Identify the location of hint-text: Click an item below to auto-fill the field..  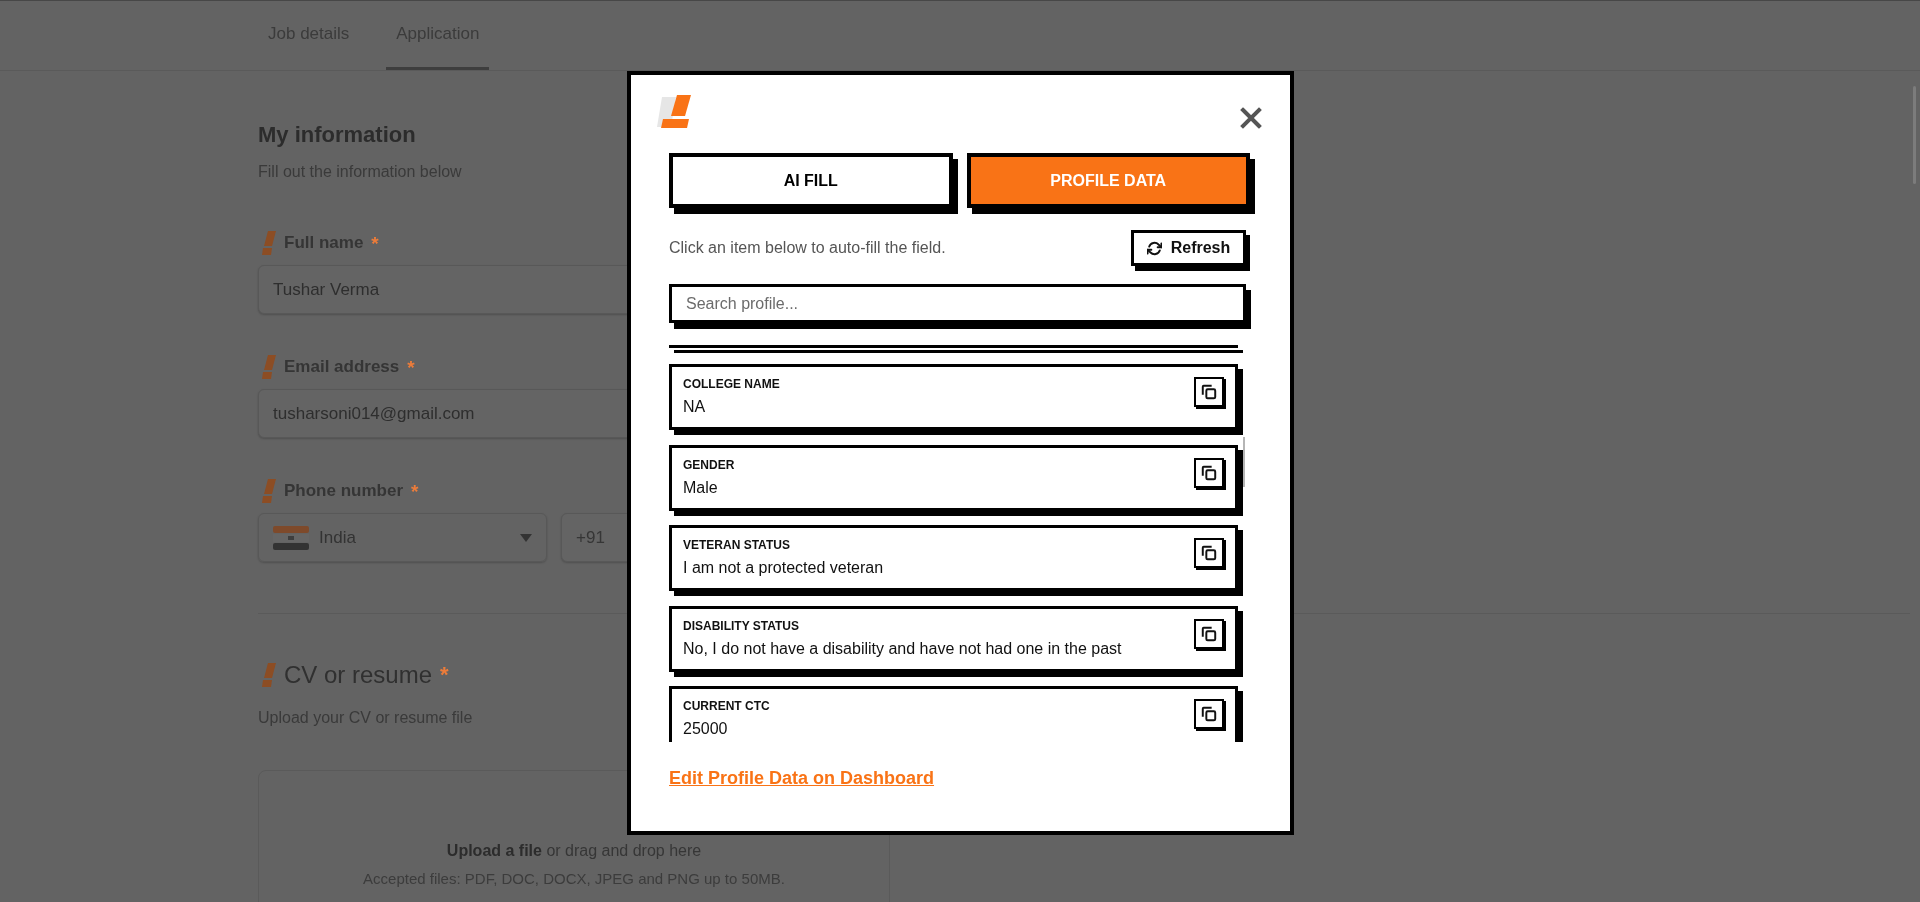
(807, 248).